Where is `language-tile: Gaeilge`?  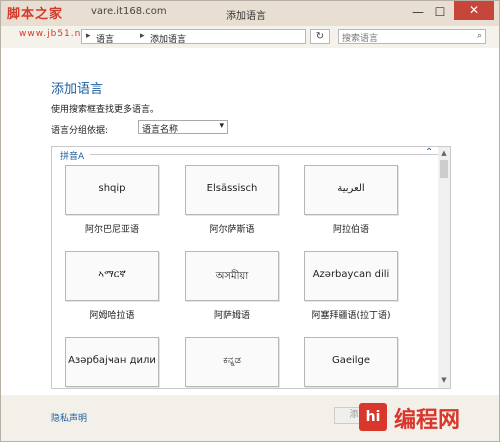
language-tile: Gaeilge is located at coordinates (351, 362).